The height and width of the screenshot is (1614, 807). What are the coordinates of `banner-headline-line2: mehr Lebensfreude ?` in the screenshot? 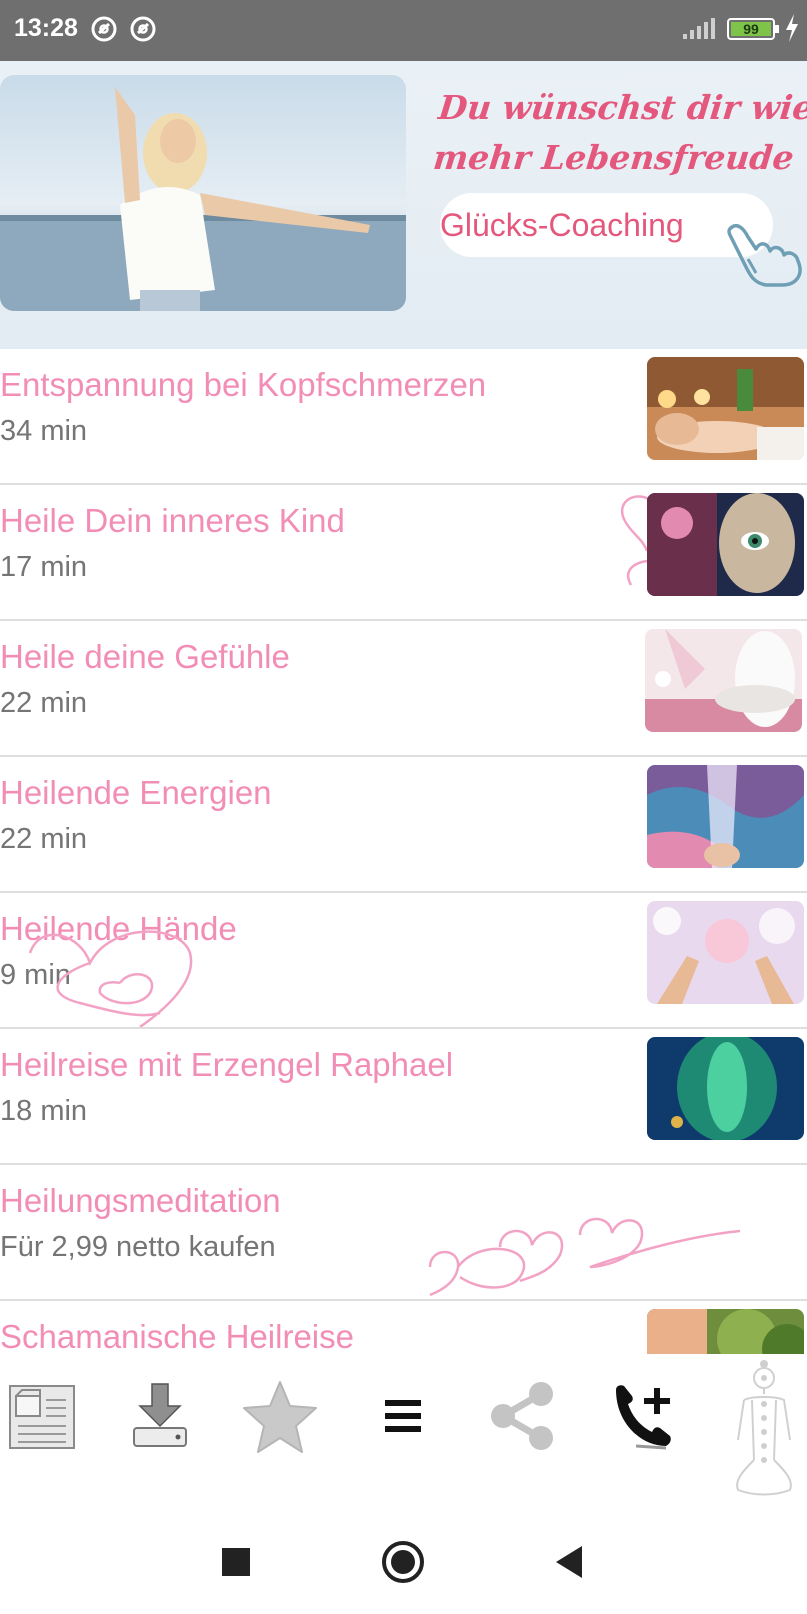 It's located at (619, 157).